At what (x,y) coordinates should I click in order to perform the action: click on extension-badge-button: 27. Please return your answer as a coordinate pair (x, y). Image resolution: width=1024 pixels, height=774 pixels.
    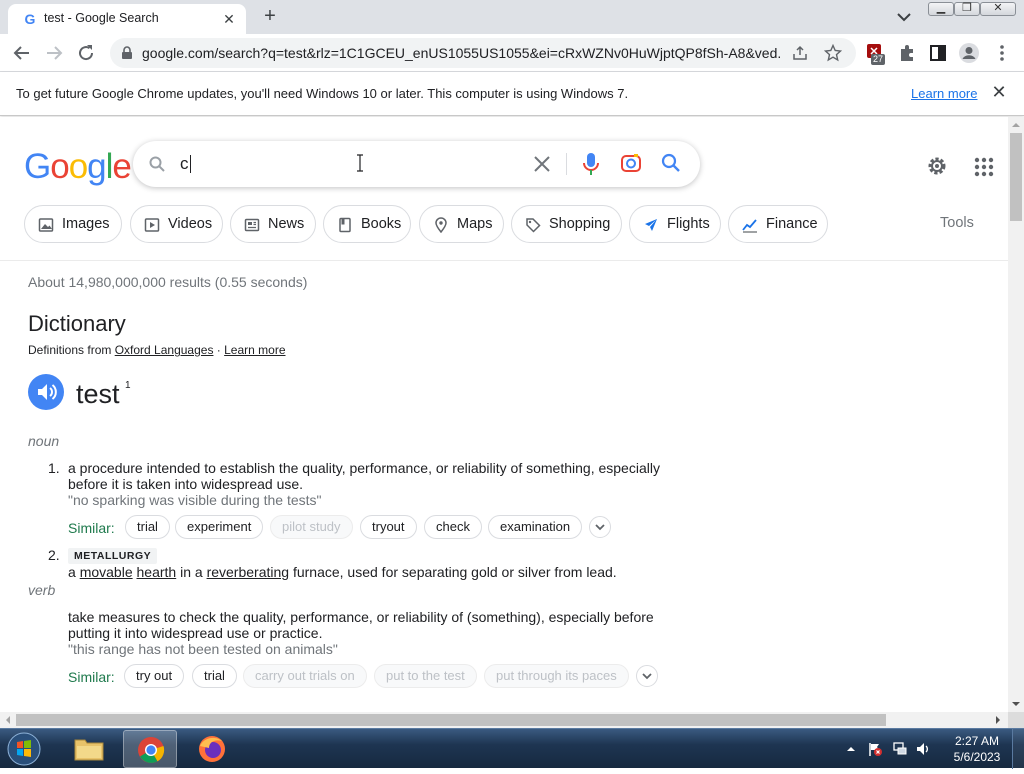
    Looking at the image, I should click on (876, 54).